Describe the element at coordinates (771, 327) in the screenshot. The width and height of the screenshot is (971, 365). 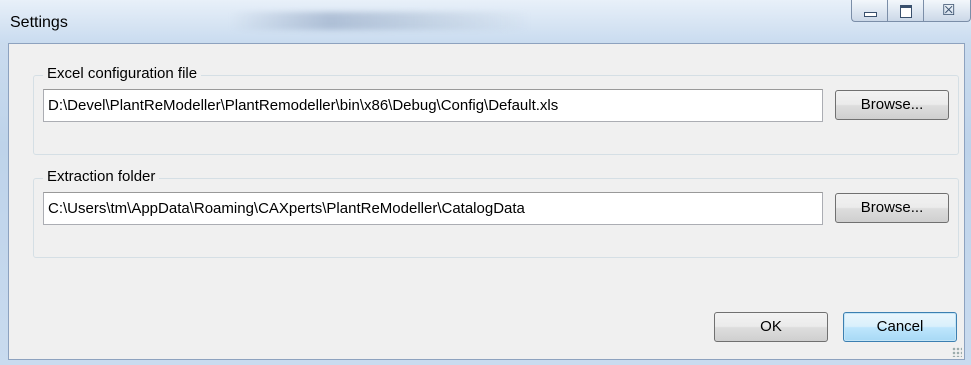
I see `ok-button: OK` at that location.